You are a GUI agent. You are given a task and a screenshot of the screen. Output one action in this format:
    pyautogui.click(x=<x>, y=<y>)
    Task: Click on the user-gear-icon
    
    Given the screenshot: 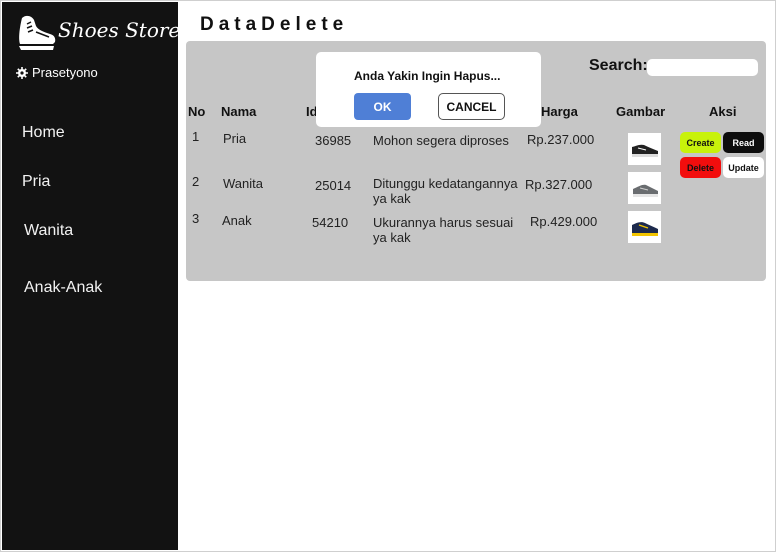 What is the action you would take?
    pyautogui.click(x=22, y=72)
    